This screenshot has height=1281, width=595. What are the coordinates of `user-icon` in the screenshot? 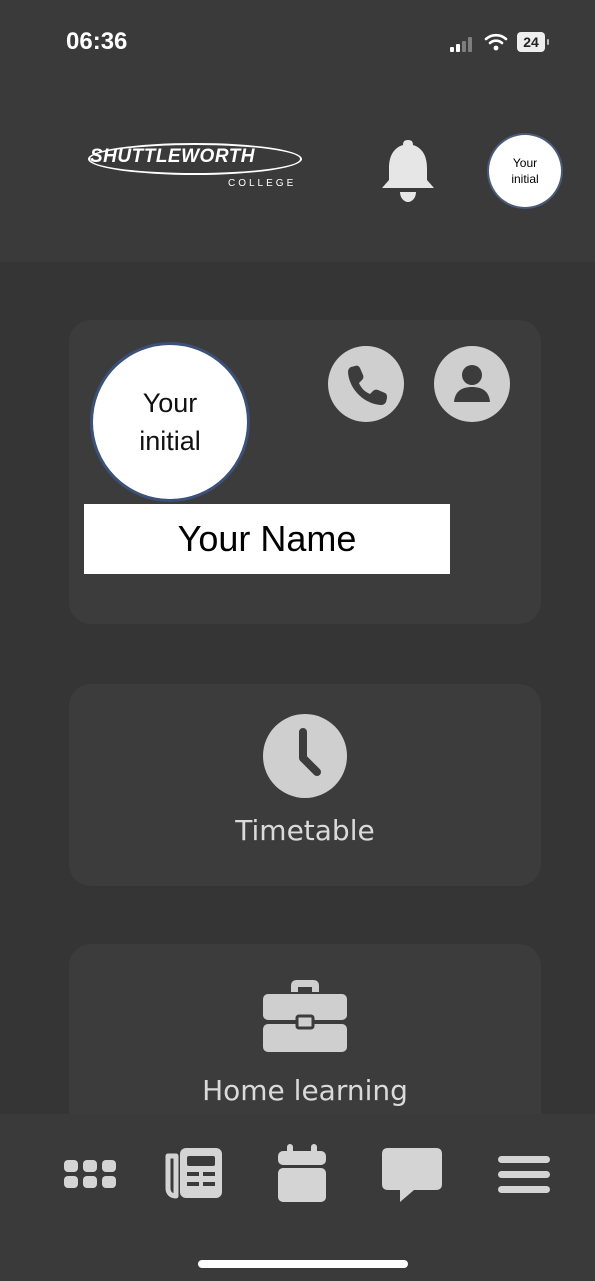 It's located at (472, 383).